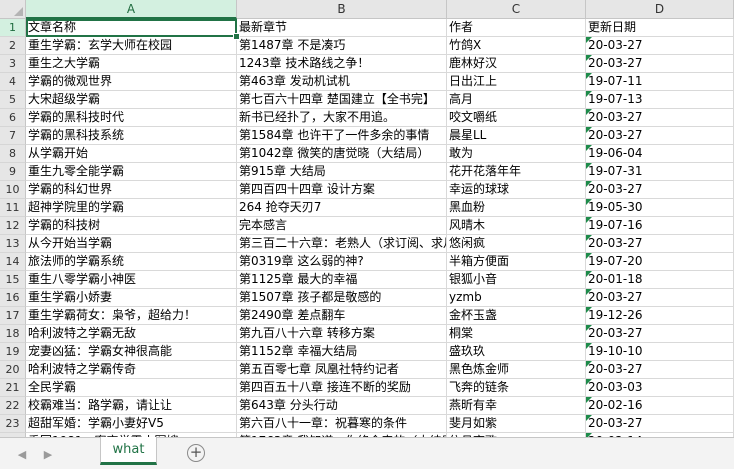  Describe the element at coordinates (13, 352) in the screenshot. I see `row-header: 19` at that location.